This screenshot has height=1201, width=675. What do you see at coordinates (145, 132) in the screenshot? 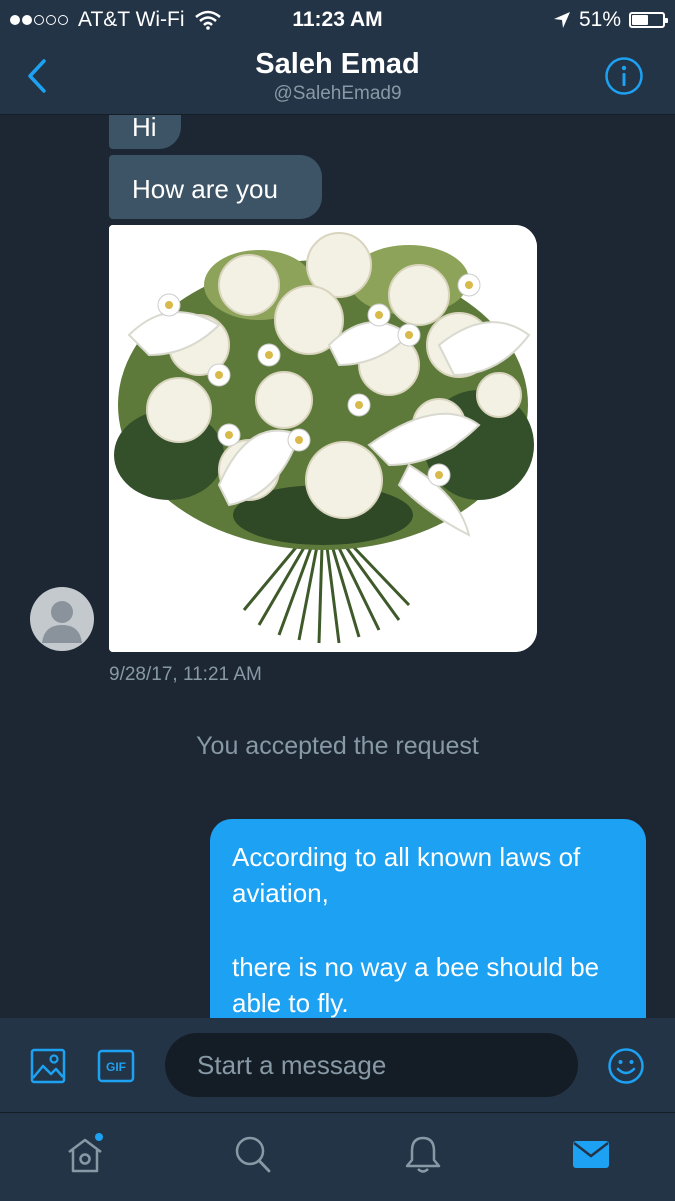
I see `incoming-message: Hi` at bounding box center [145, 132].